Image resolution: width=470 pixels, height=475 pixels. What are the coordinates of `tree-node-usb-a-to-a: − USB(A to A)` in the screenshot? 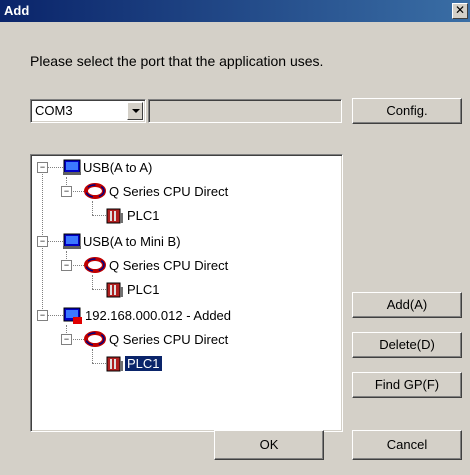 It's located at (137, 168).